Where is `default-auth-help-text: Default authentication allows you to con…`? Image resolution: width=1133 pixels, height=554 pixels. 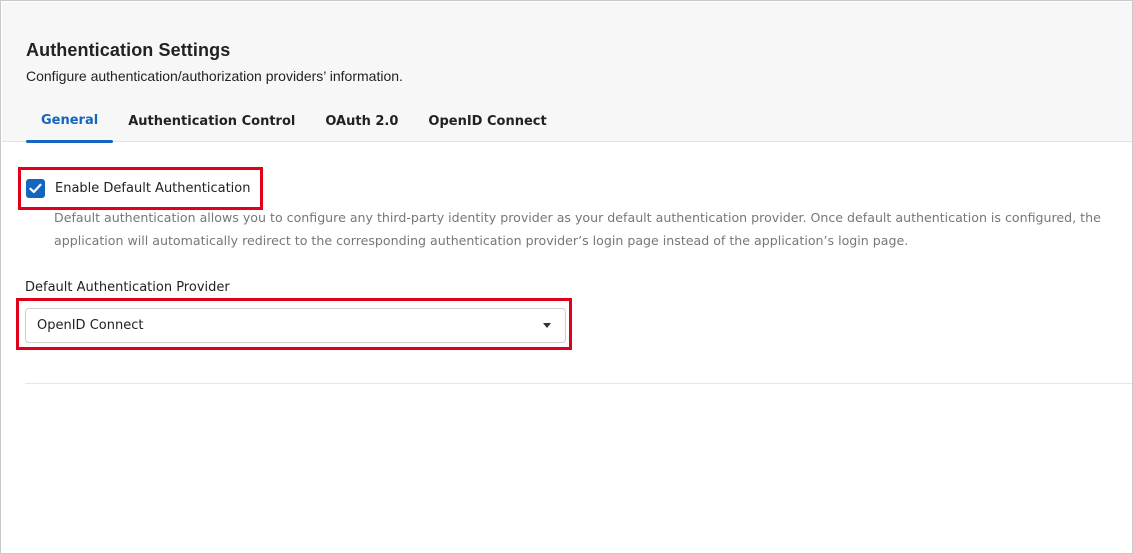 default-auth-help-text: Default authentication allows you to con… is located at coordinates (577, 229).